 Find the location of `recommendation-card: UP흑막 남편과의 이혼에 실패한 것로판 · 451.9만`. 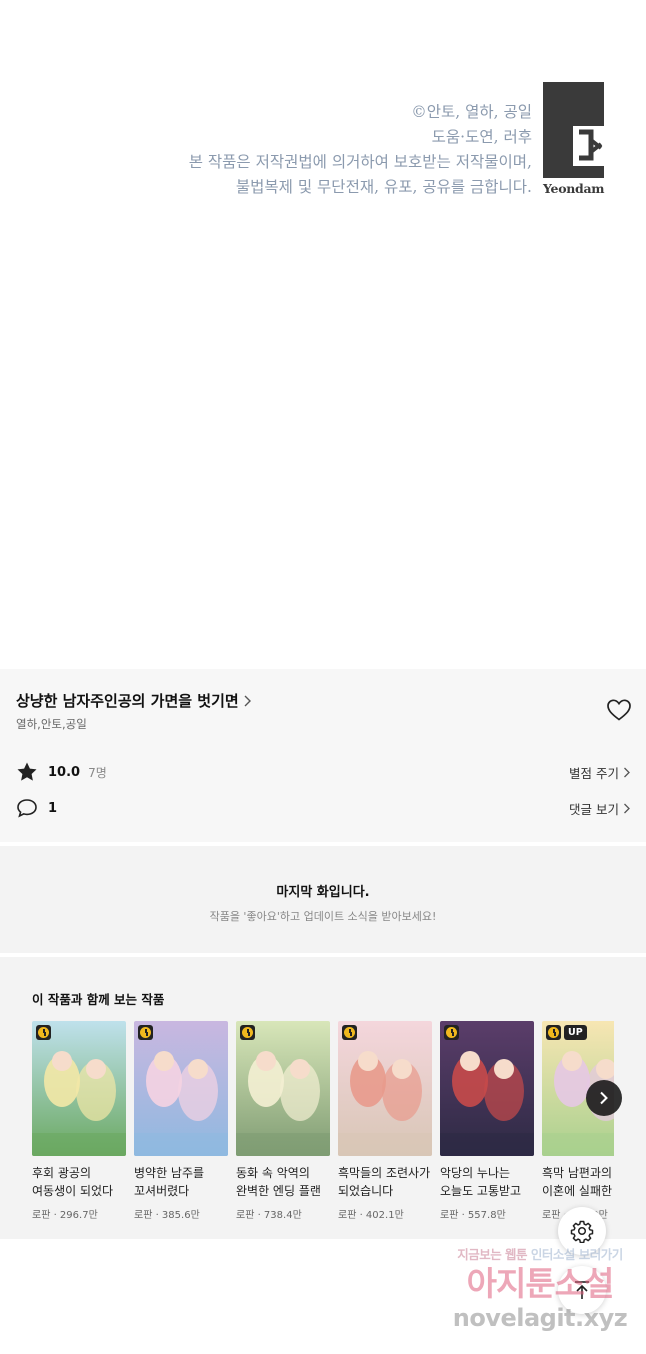

recommendation-card: UP흑막 남편과의 이혼에 실패한 것로판 · 451.9만 is located at coordinates (578, 1121).